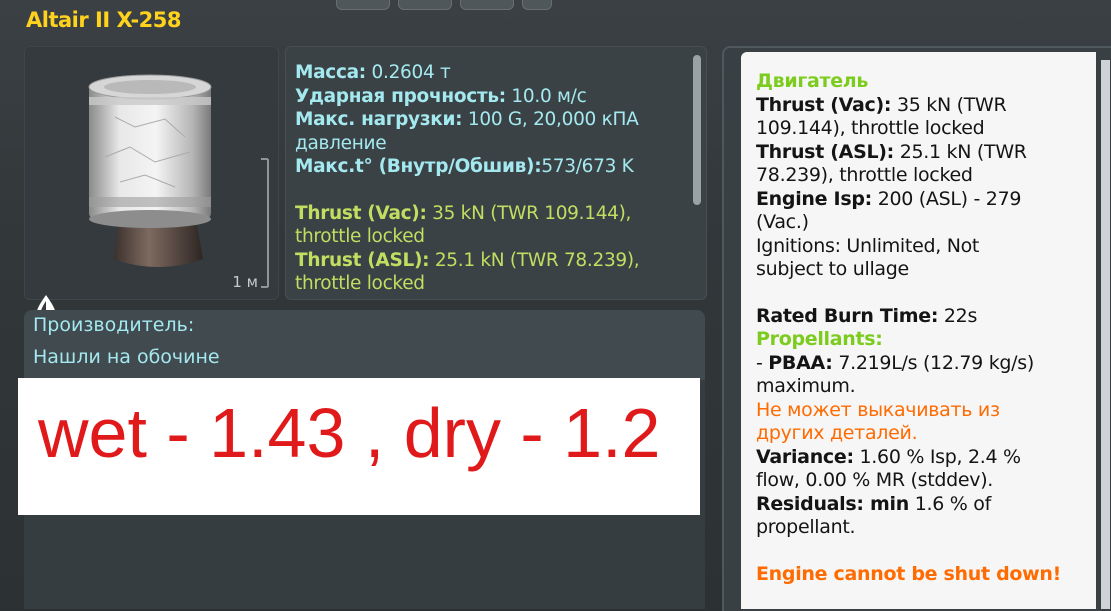 The height and width of the screenshot is (611, 1111). Describe the element at coordinates (878, 409) in the screenshot. I see `engine-no-pump: Не может выкачивать из` at that location.